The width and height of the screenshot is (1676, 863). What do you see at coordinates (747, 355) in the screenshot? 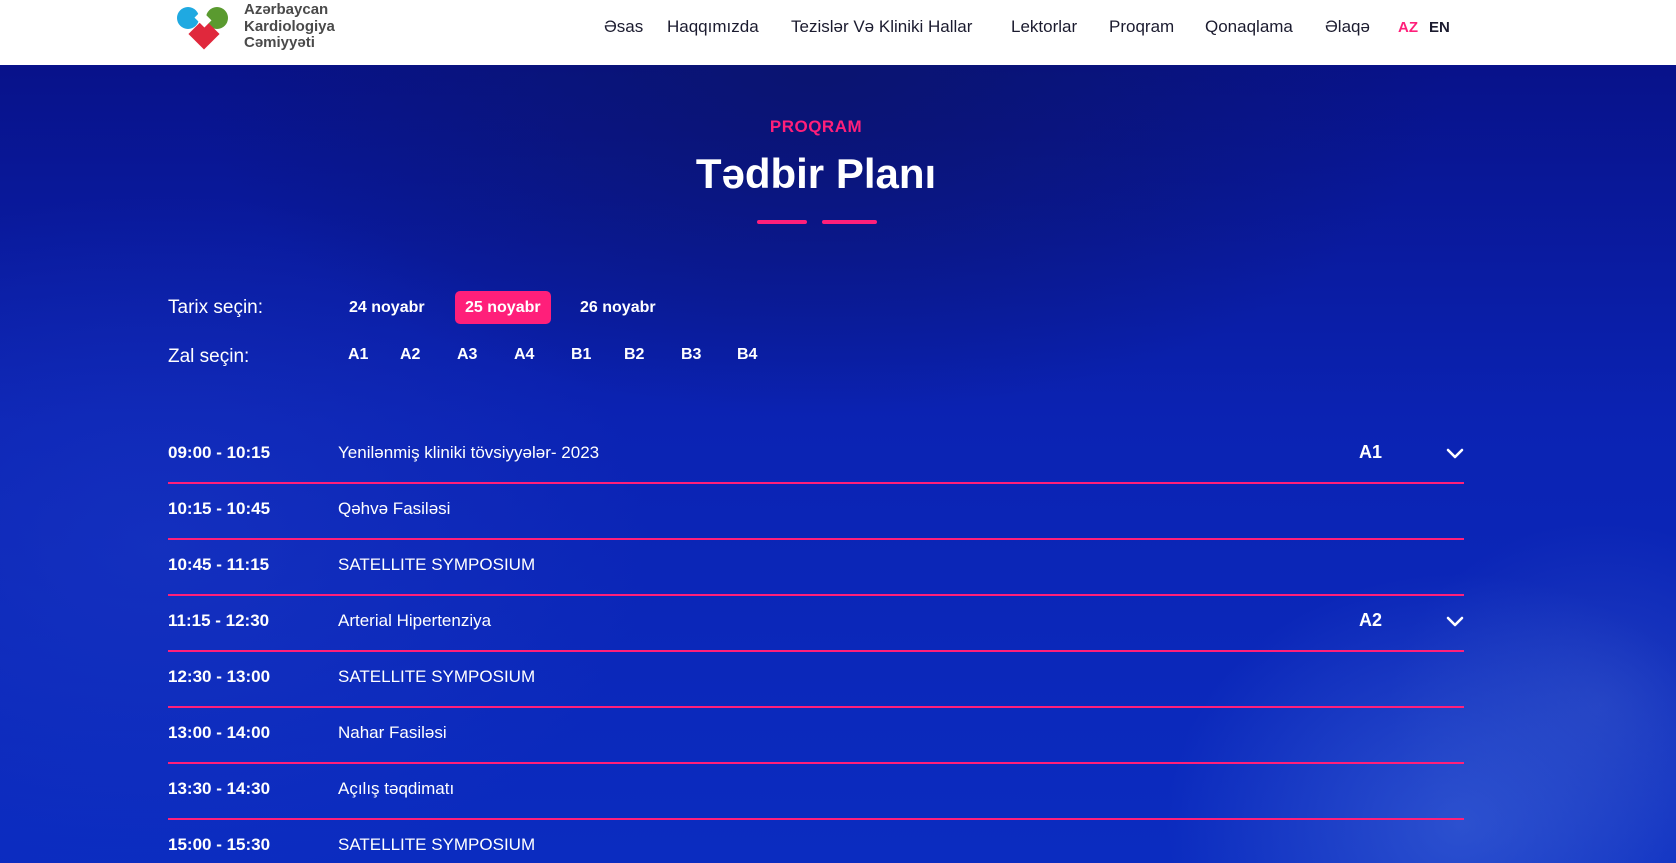
I see `hall-option-b4: B4` at bounding box center [747, 355].